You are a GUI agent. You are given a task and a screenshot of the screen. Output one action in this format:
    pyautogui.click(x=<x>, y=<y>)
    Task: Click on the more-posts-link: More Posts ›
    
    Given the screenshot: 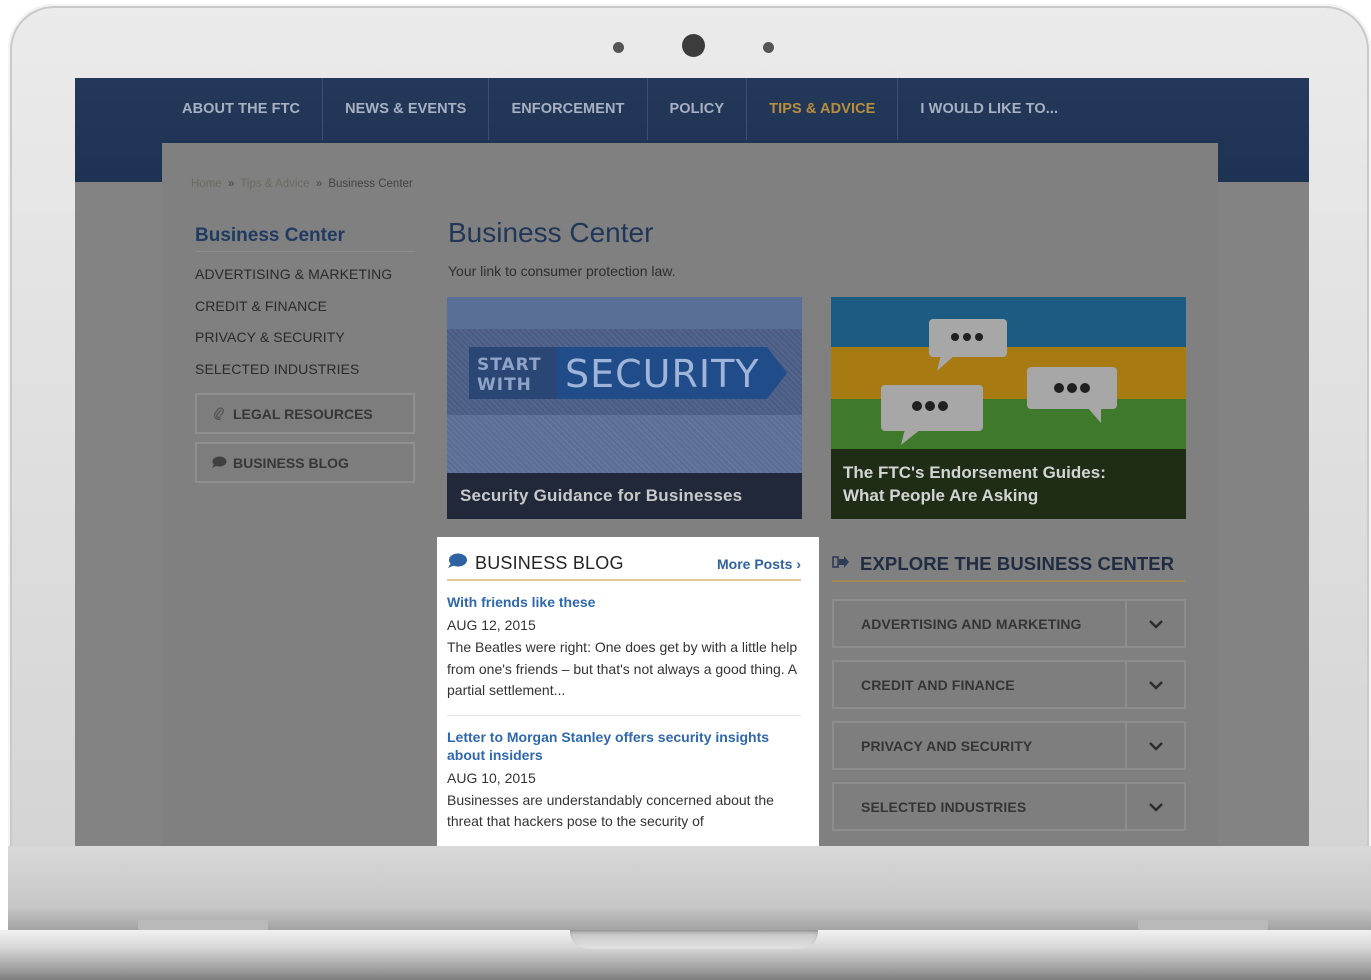 What is the action you would take?
    pyautogui.click(x=759, y=564)
    